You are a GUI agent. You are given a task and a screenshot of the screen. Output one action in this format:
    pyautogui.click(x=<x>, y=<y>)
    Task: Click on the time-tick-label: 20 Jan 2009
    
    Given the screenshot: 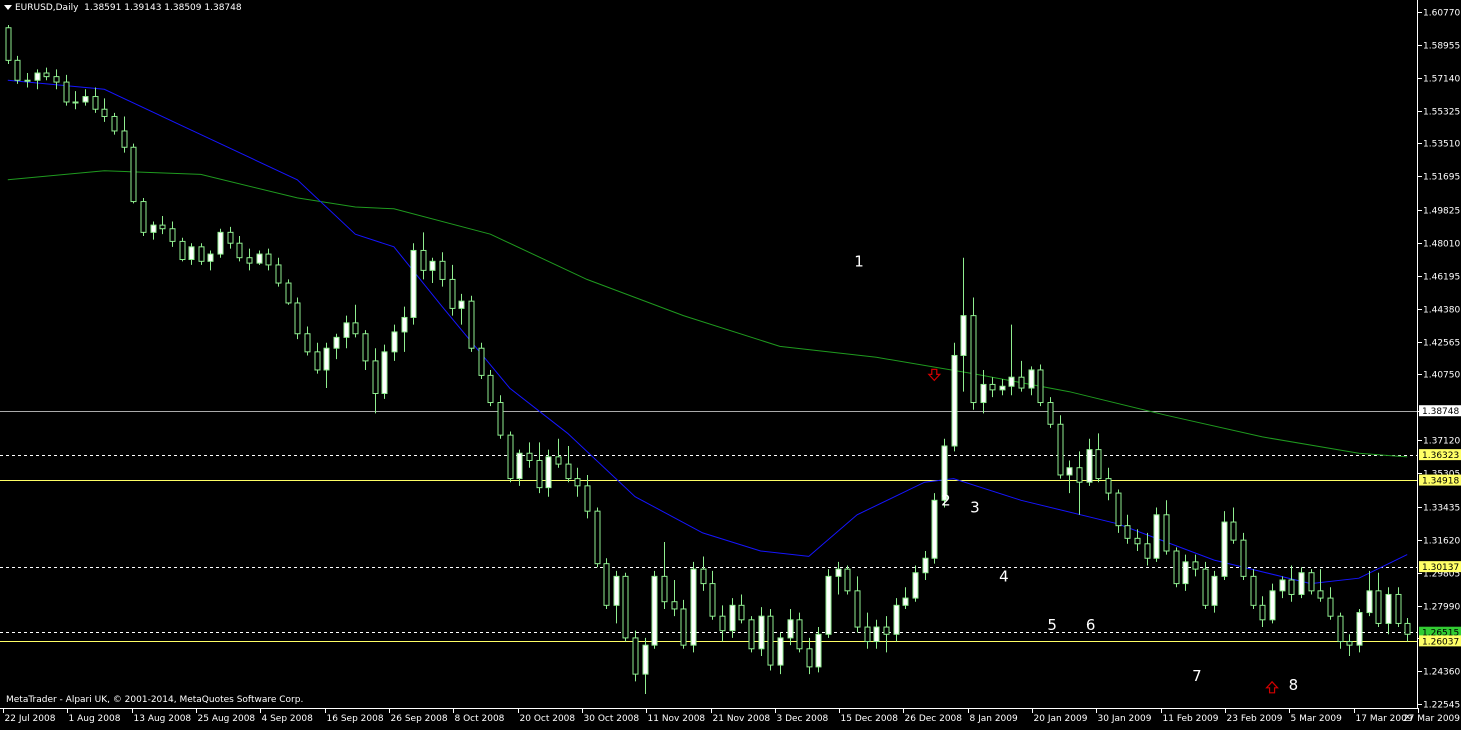 What is the action you would take?
    pyautogui.click(x=1061, y=719)
    